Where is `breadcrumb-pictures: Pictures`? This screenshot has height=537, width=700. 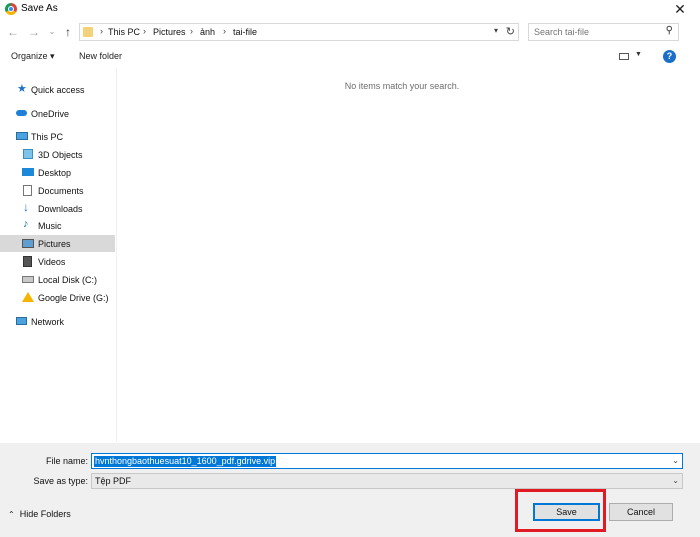 breadcrumb-pictures: Pictures is located at coordinates (169, 32).